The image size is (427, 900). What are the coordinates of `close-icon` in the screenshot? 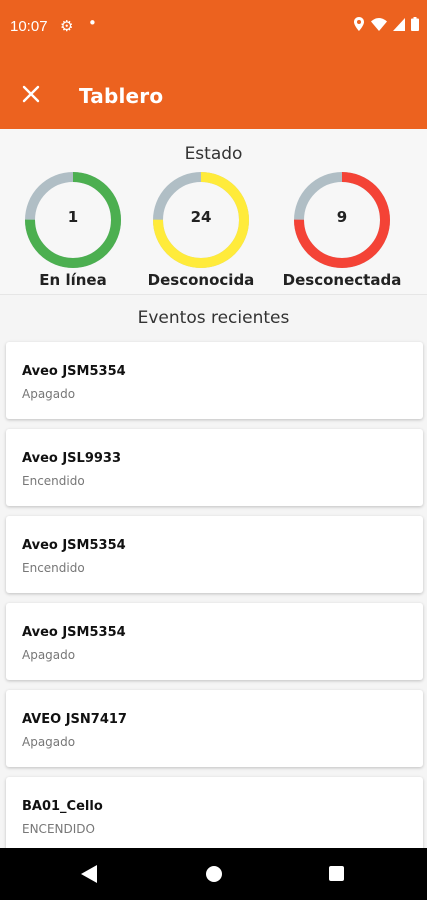 It's located at (31, 94).